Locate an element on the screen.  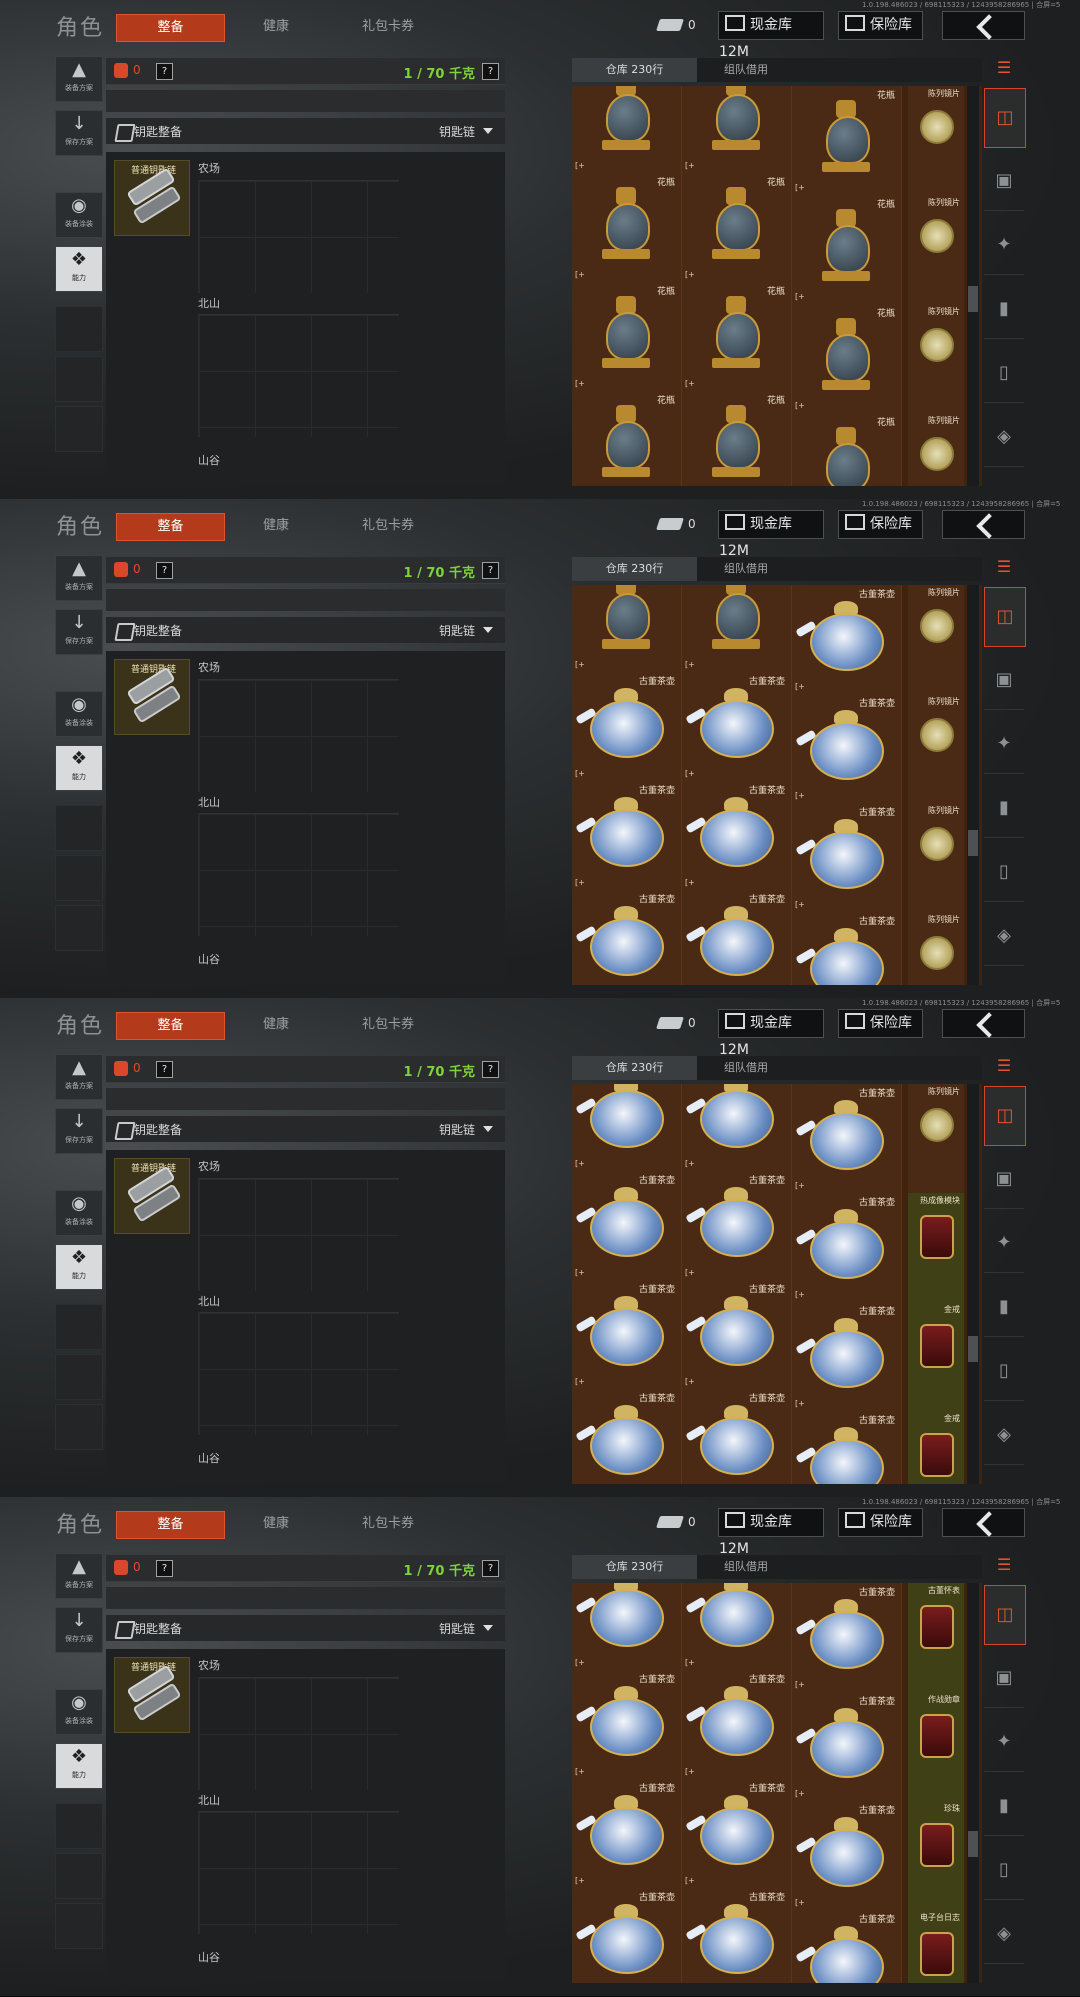
weight-help-icon: ? is located at coordinates (490, 71).